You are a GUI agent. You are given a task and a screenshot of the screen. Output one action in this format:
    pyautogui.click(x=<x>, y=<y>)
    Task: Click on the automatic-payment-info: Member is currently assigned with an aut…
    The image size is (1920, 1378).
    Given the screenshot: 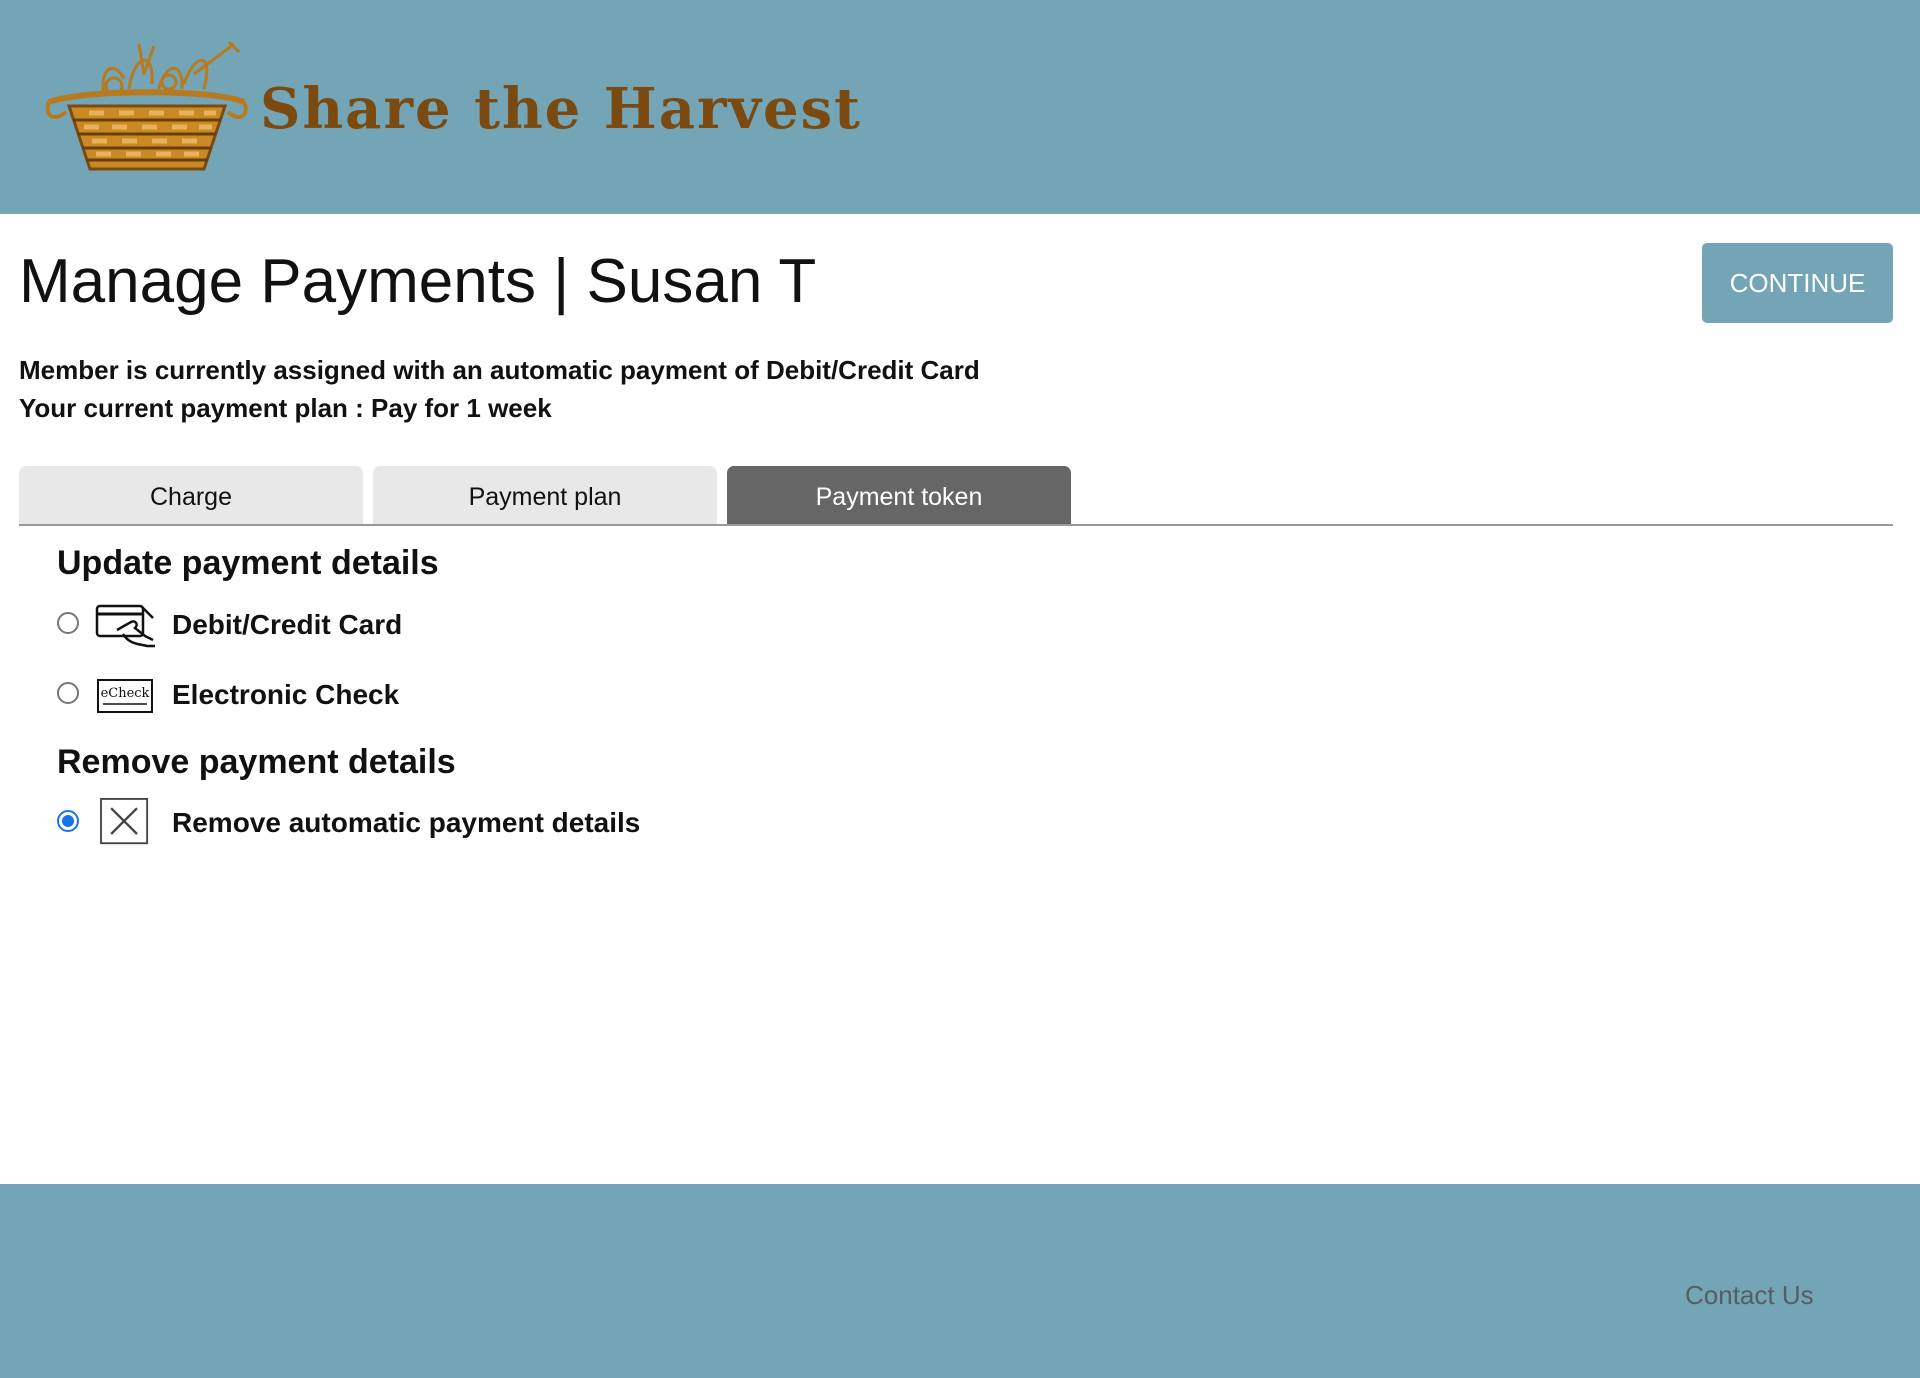 What is the action you would take?
    pyautogui.click(x=499, y=370)
    